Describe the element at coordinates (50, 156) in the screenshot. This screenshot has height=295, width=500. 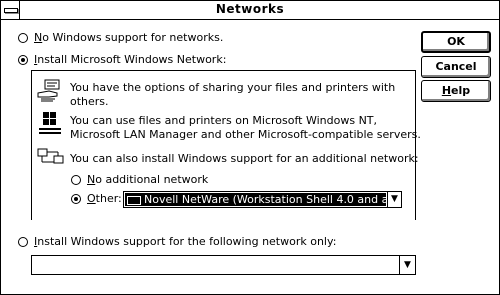
I see `network-computers-icon` at that location.